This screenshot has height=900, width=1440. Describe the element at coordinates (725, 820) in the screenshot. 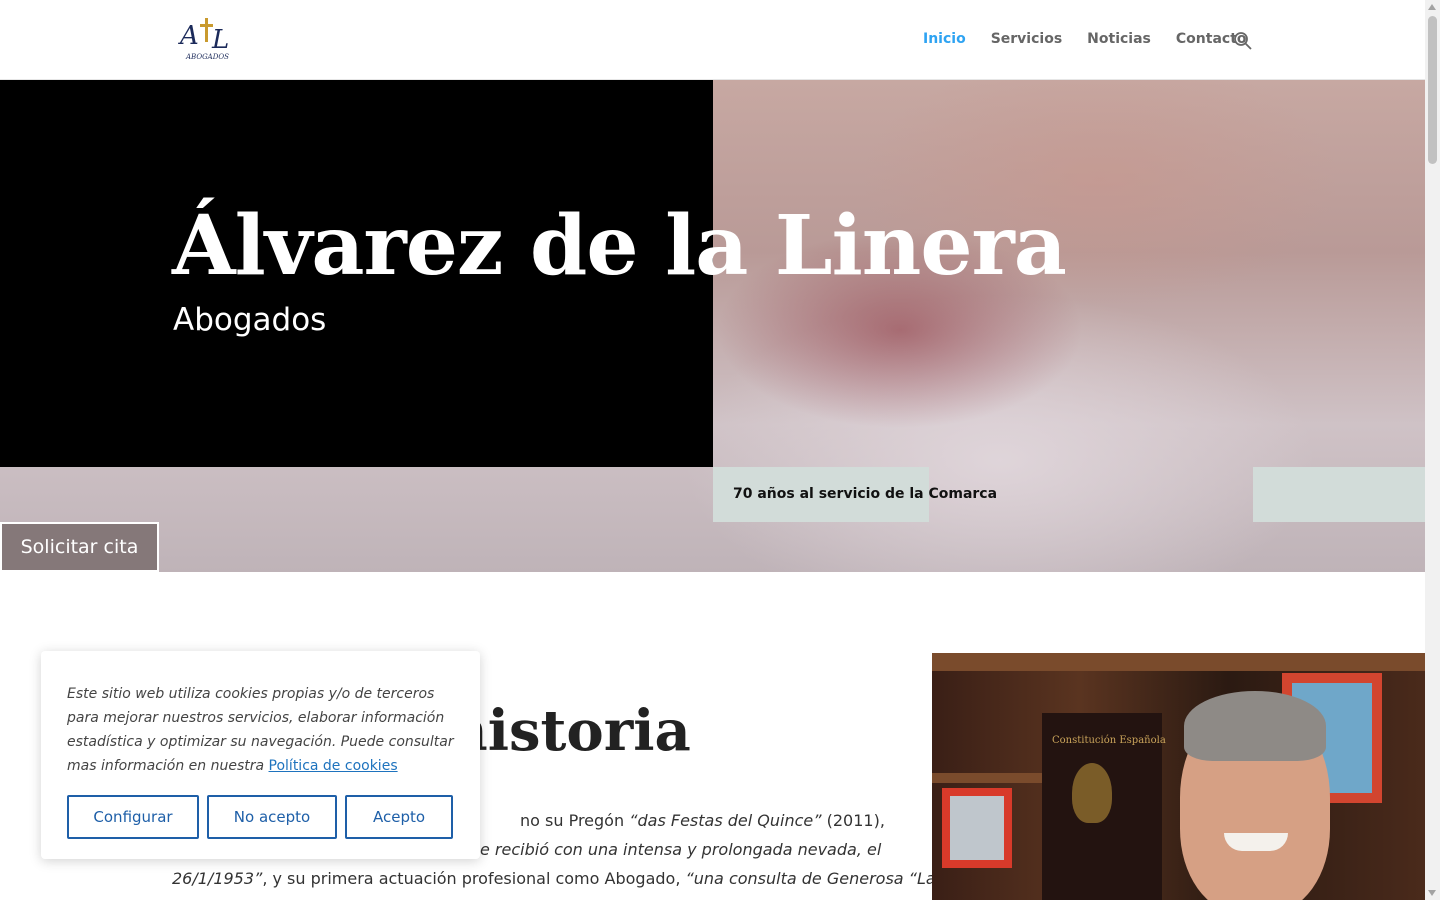

I see `para-line1-italic: “das Festas del Quince”` at that location.